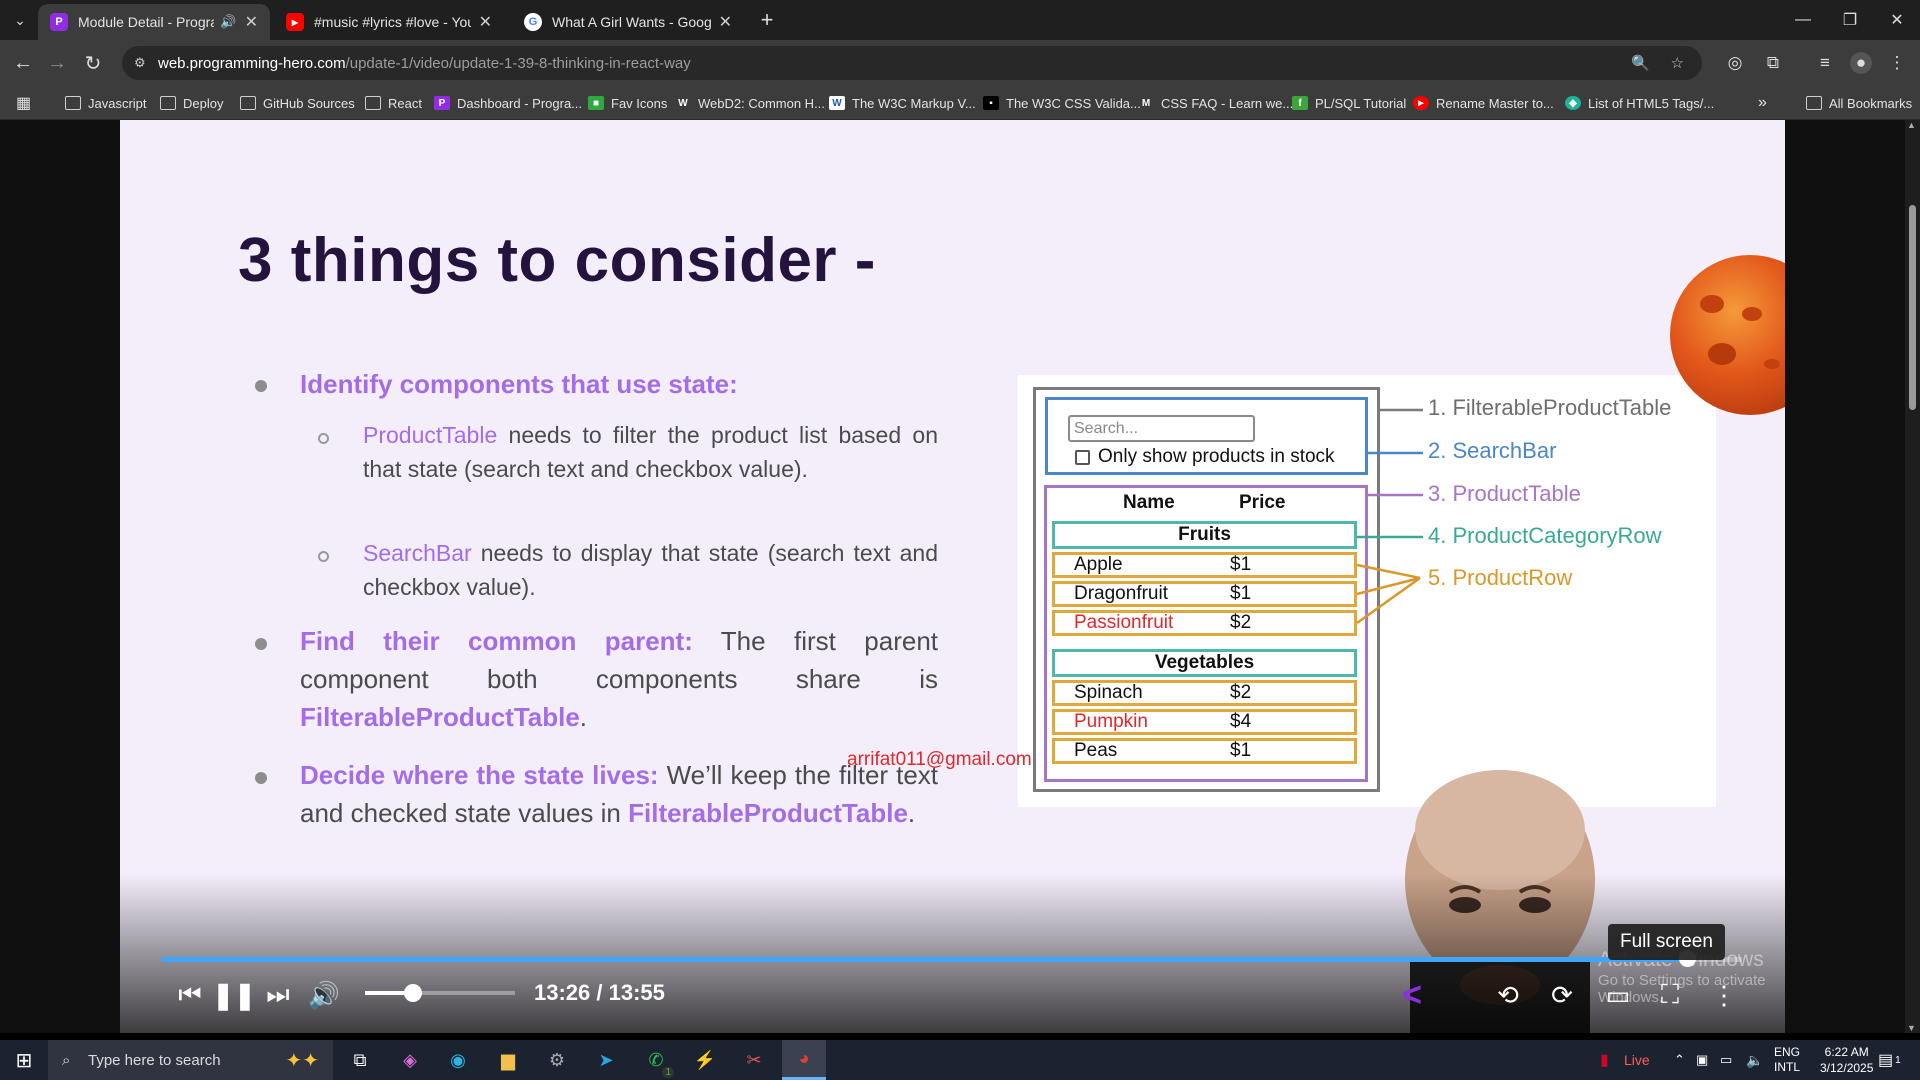 This screenshot has width=1920, height=1080. I want to click on bookmark-deploy: Deploy, so click(191, 103).